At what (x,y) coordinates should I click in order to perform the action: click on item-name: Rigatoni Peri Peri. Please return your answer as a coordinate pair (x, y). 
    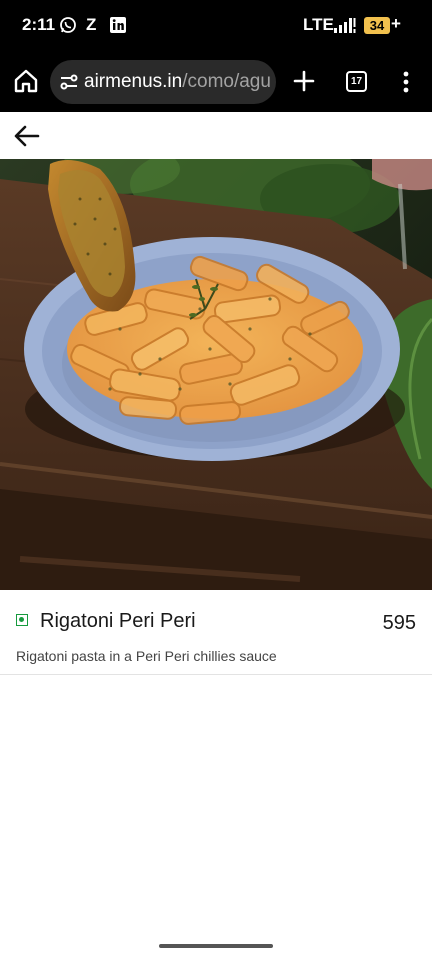
    Looking at the image, I should click on (118, 621).